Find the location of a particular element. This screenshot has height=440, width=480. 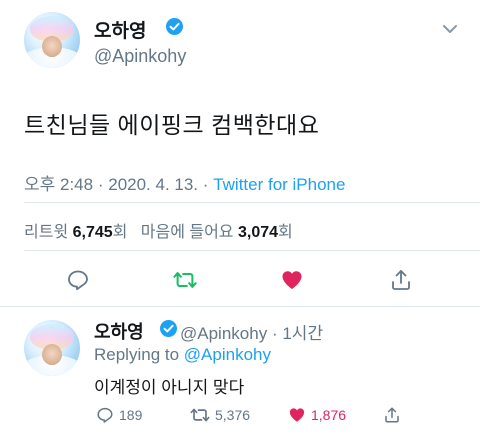

retweets-label: 리트윗 is located at coordinates (46, 232).